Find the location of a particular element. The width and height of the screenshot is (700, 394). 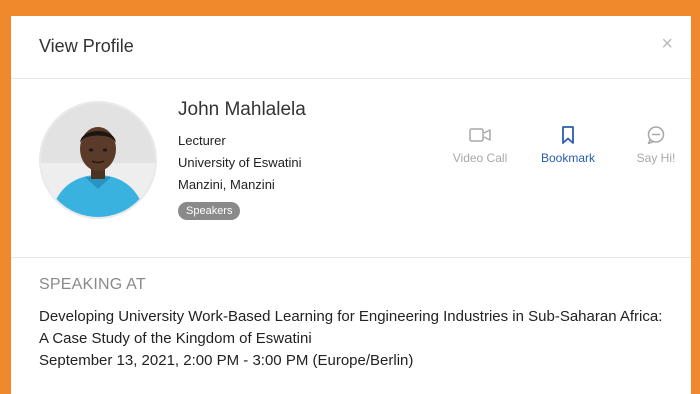

profile-name: John Mahlalela is located at coordinates (242, 109).